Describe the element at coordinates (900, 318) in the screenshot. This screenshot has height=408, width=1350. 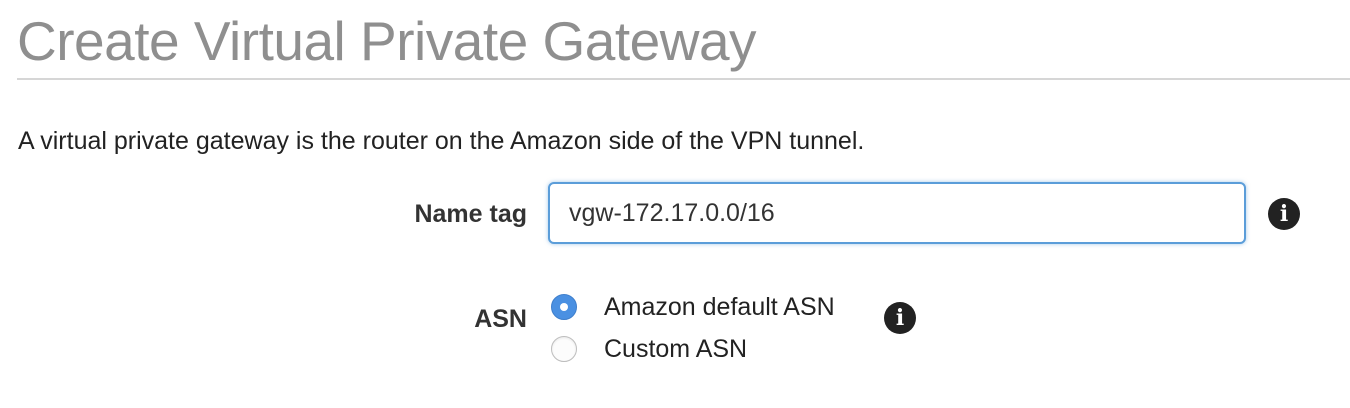
I see `asn-info-icon: i` at that location.